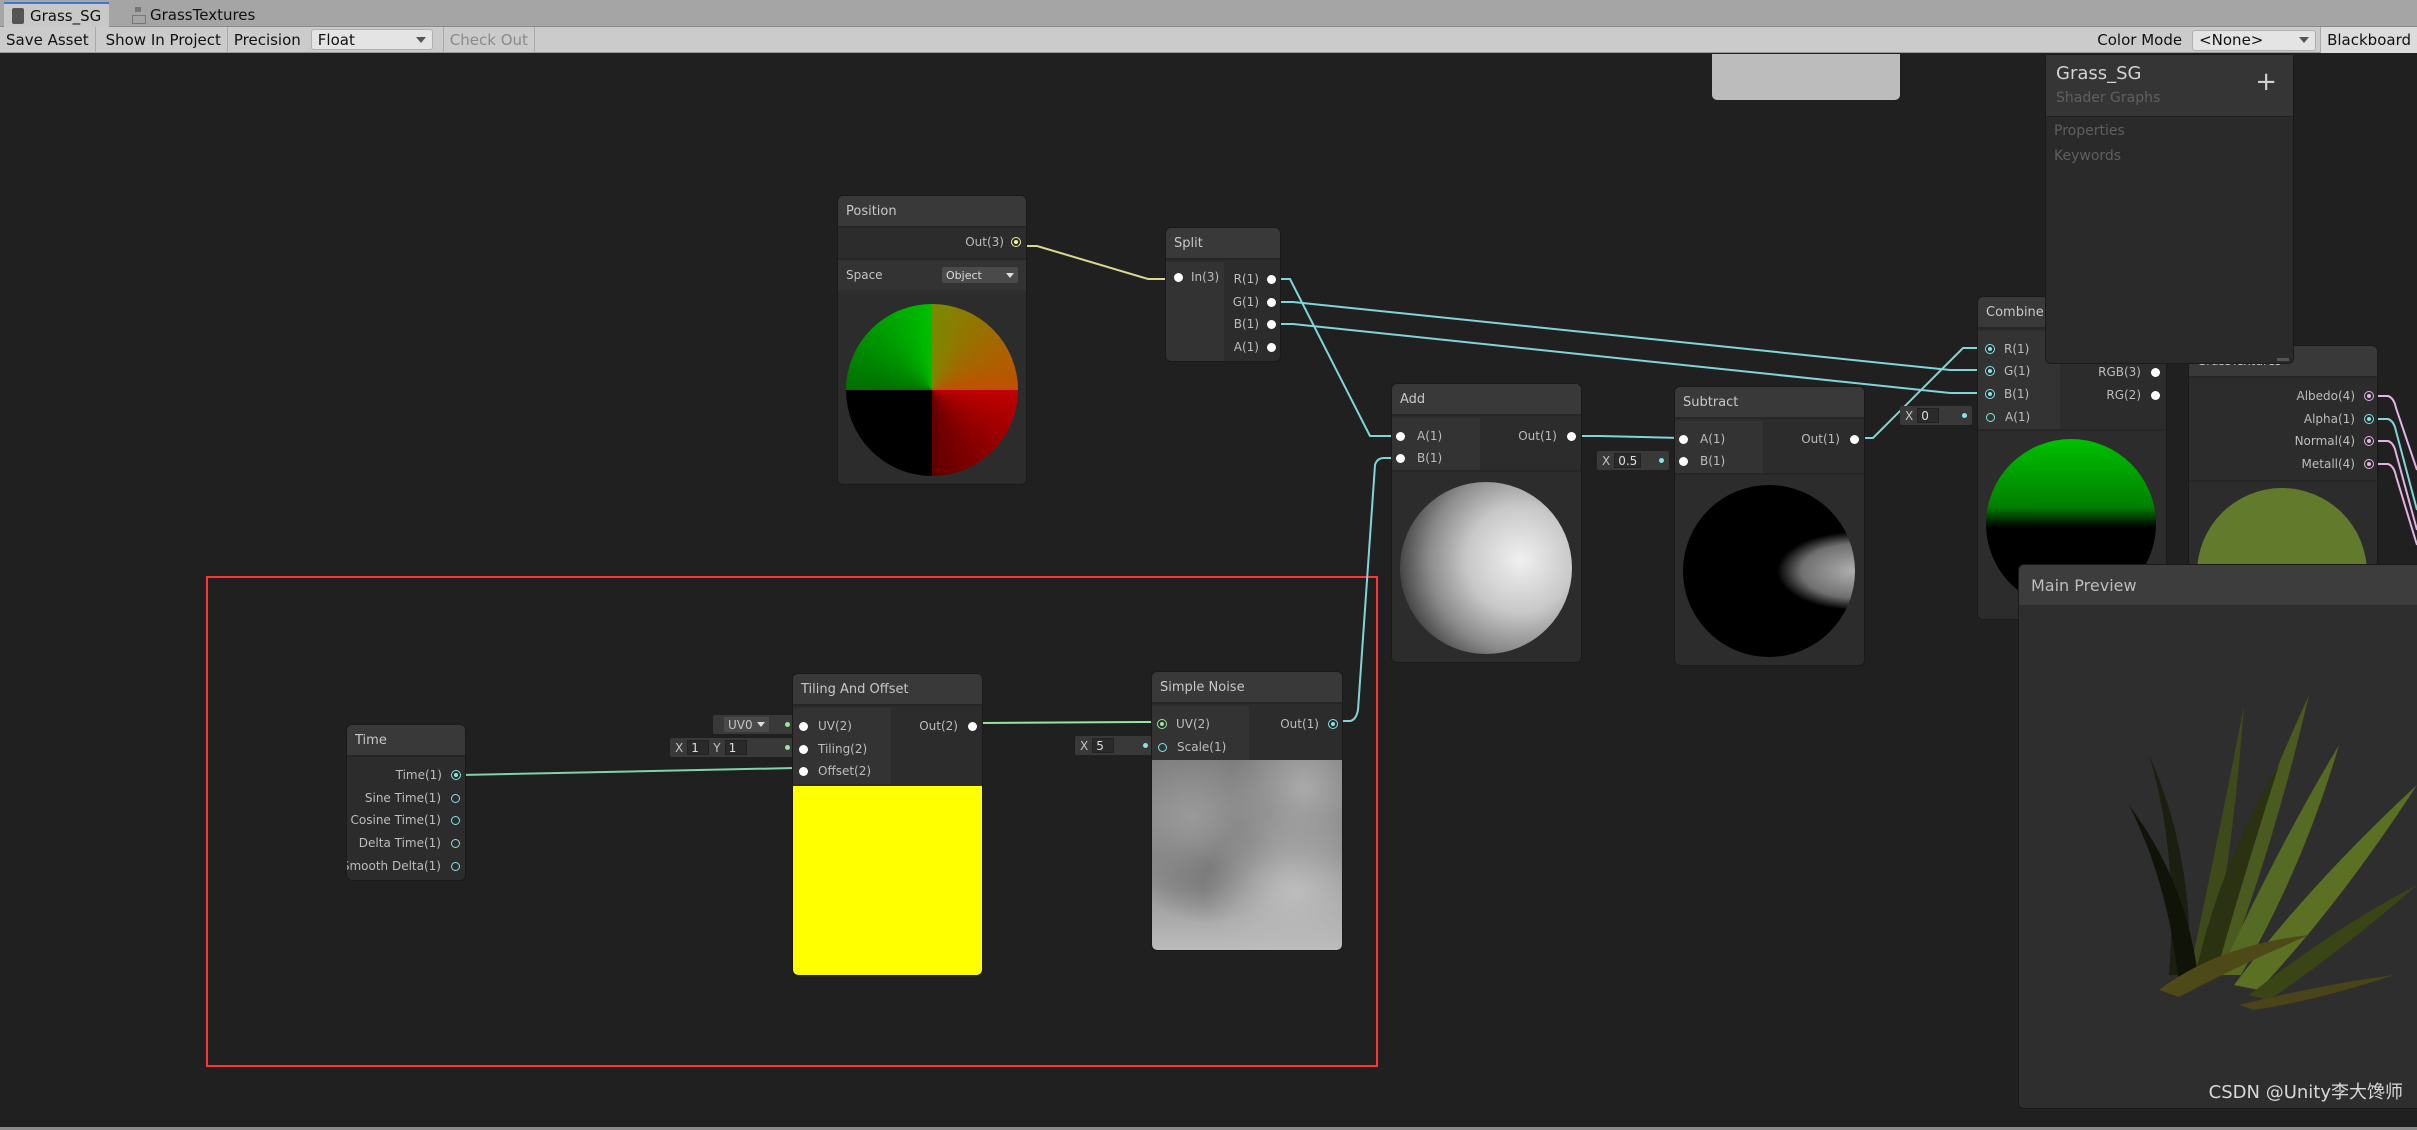 The width and height of the screenshot is (2417, 1130). Describe the element at coordinates (735, 747) in the screenshot. I see `tiling-y-field: 1` at that location.